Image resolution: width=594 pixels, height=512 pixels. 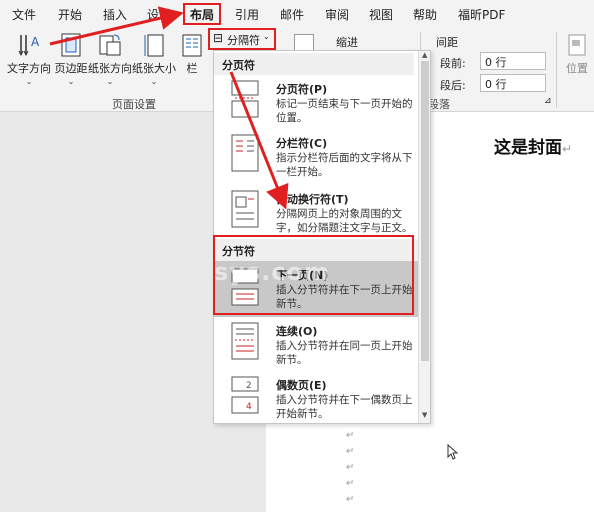 I want to click on arrow-to-section-breaks, so click(x=259, y=140).